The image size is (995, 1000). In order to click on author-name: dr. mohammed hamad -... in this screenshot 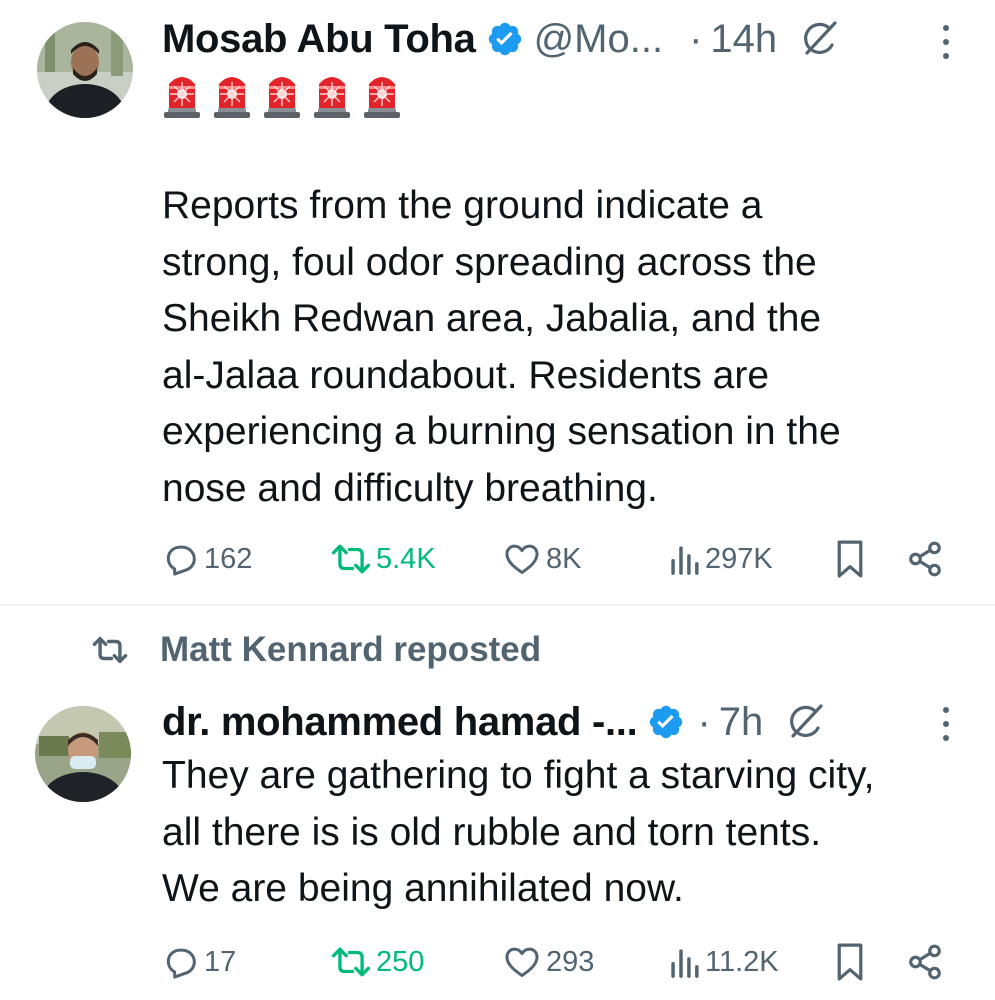, I will do `click(400, 722)`.